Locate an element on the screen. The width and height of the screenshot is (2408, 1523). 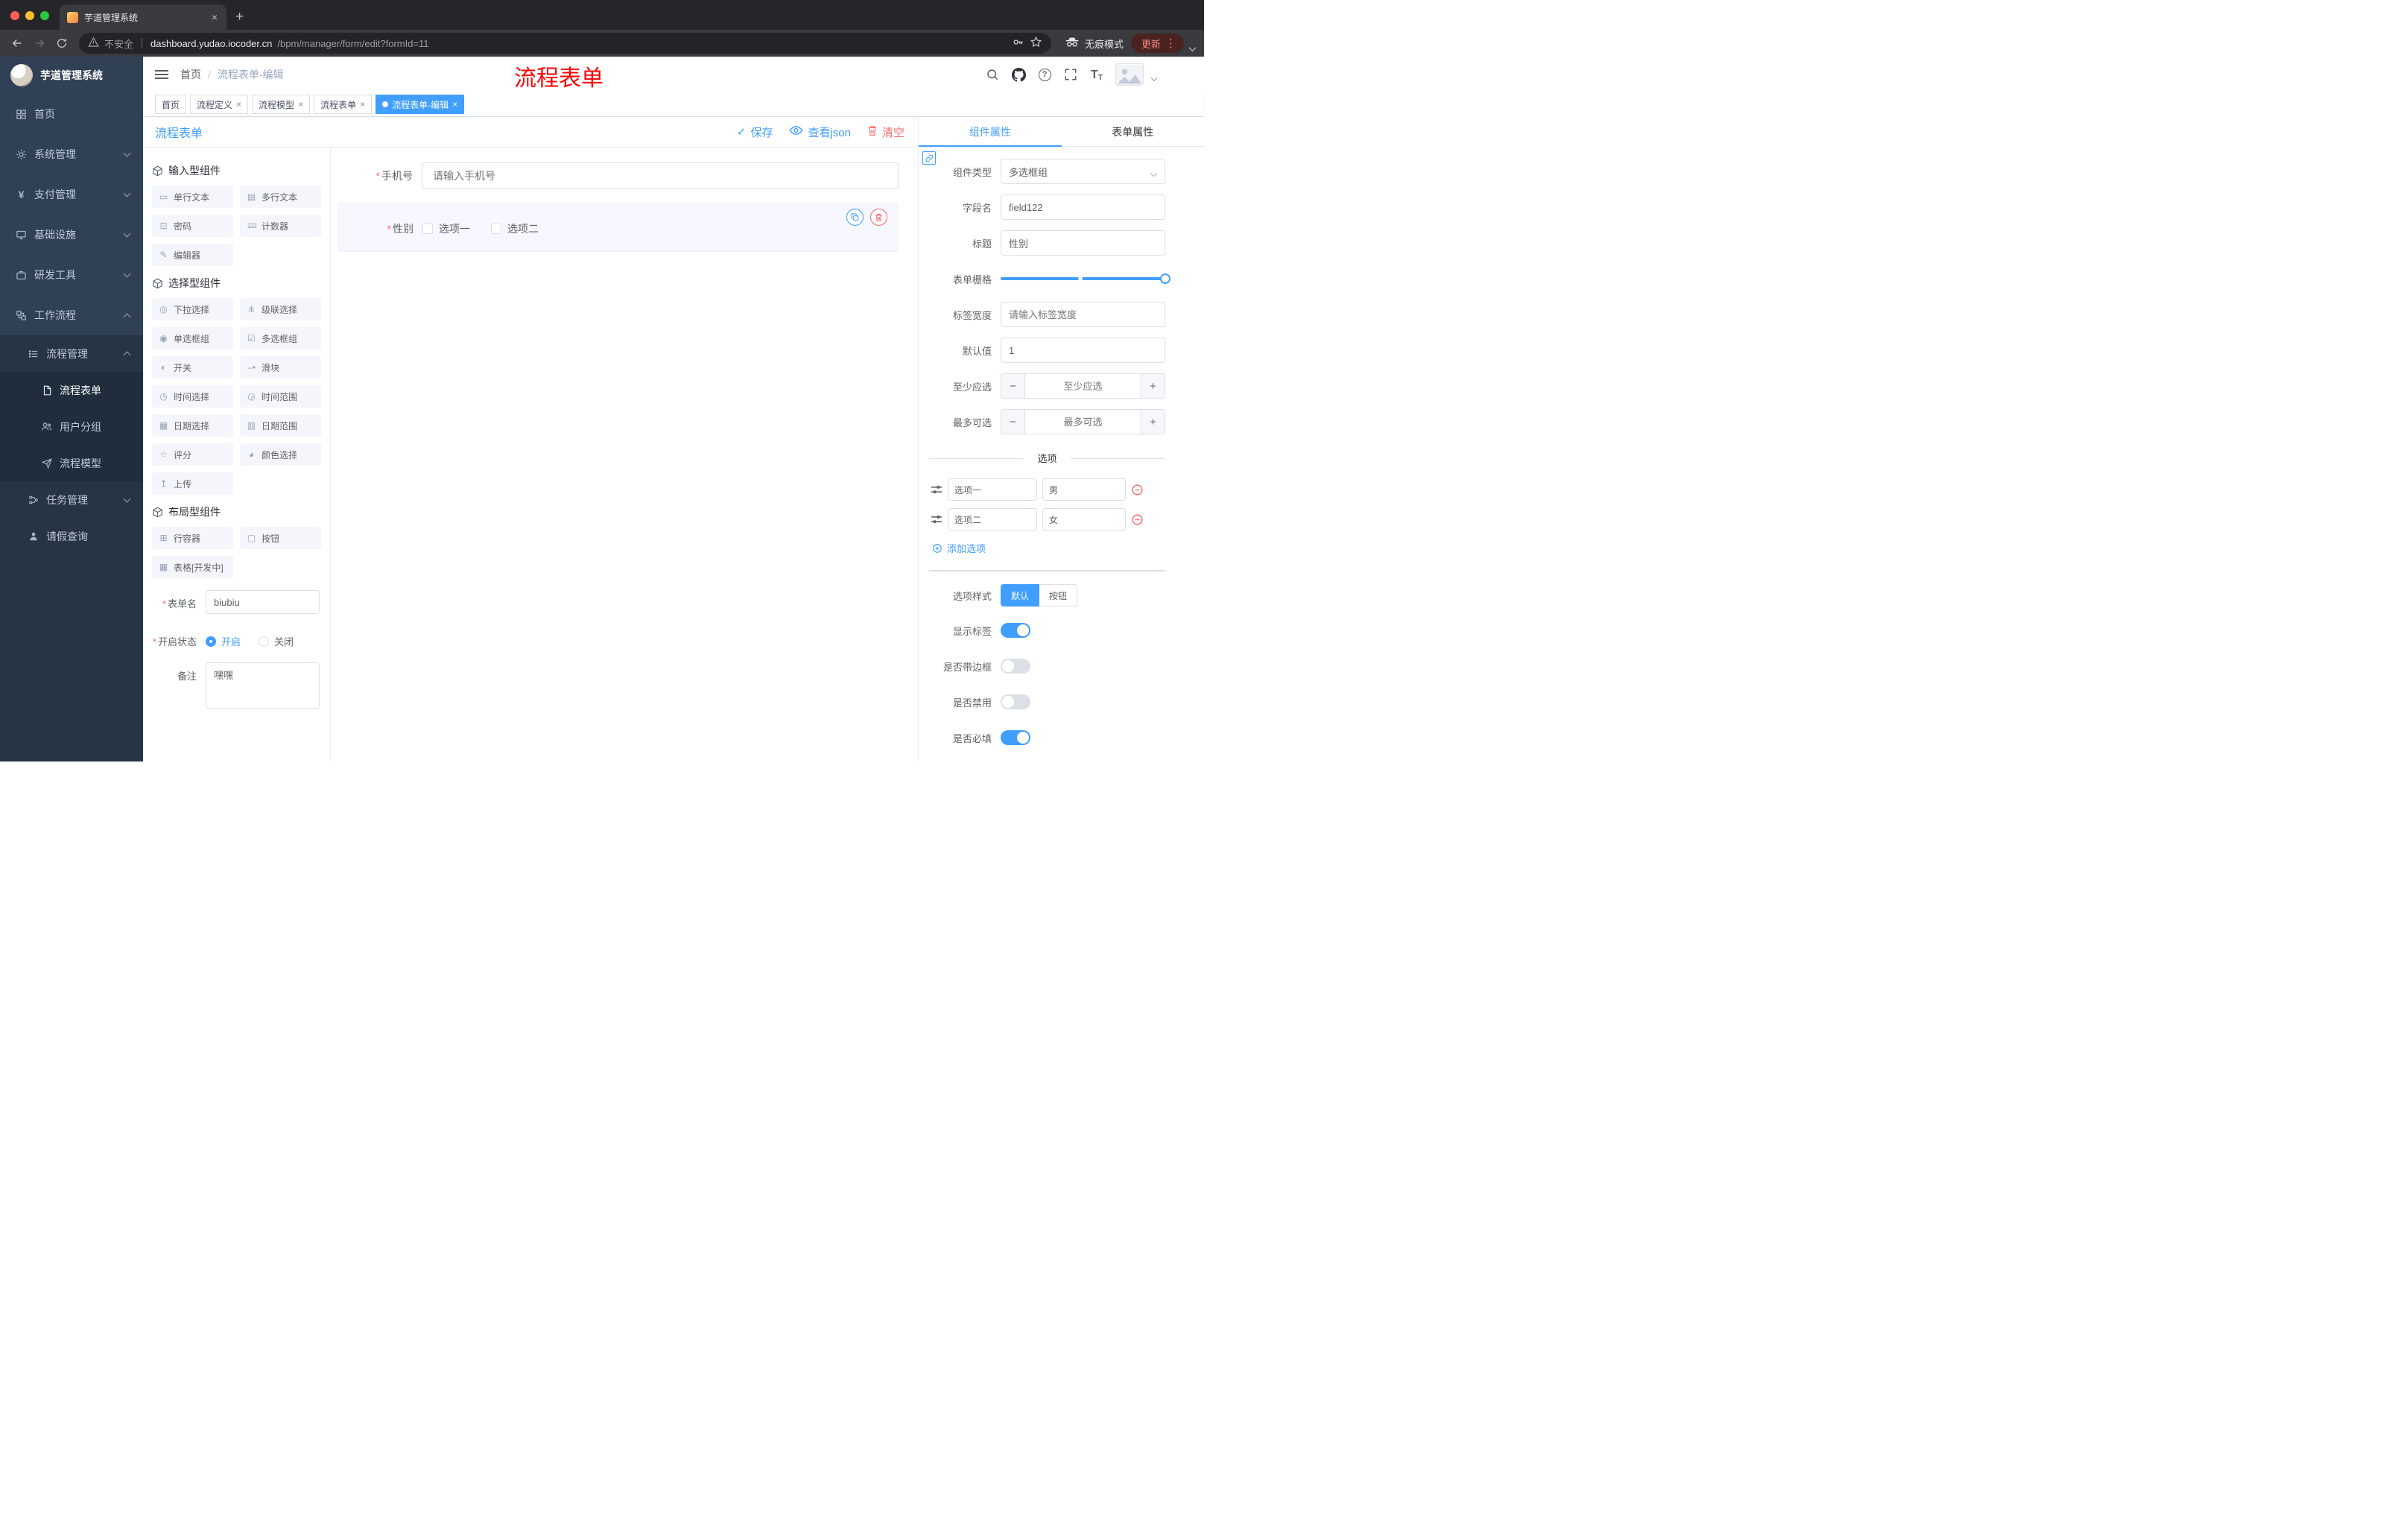
link-icon is located at coordinates (929, 158).